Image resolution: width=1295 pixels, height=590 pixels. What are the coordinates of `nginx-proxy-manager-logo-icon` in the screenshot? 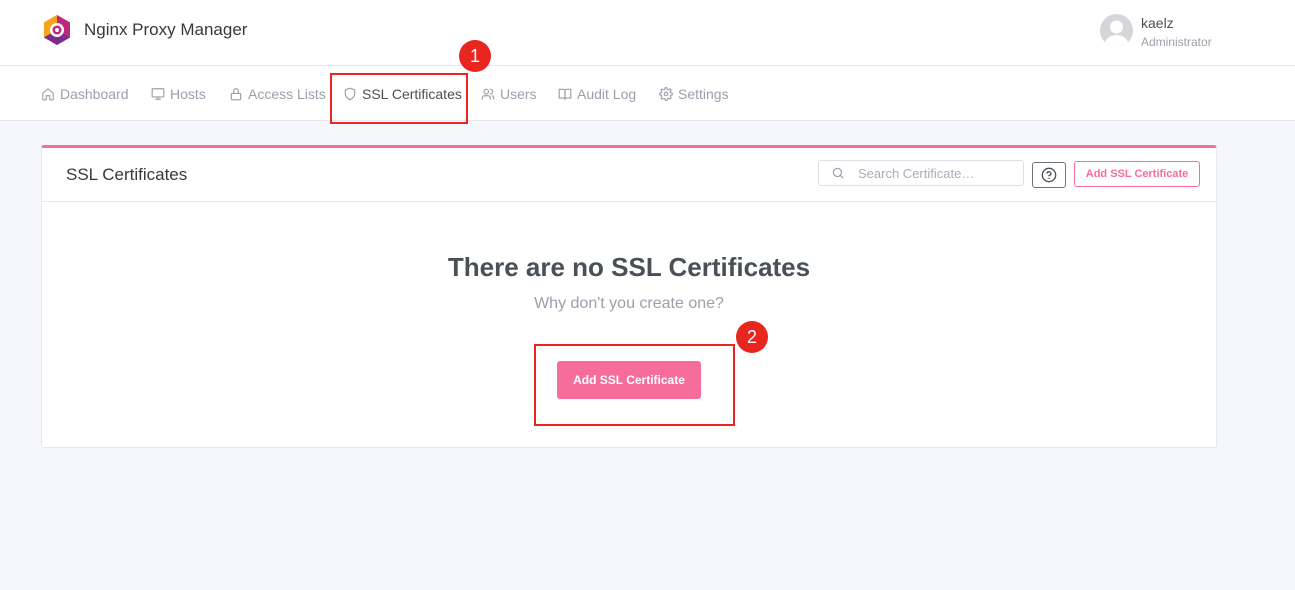 It's located at (57, 30).